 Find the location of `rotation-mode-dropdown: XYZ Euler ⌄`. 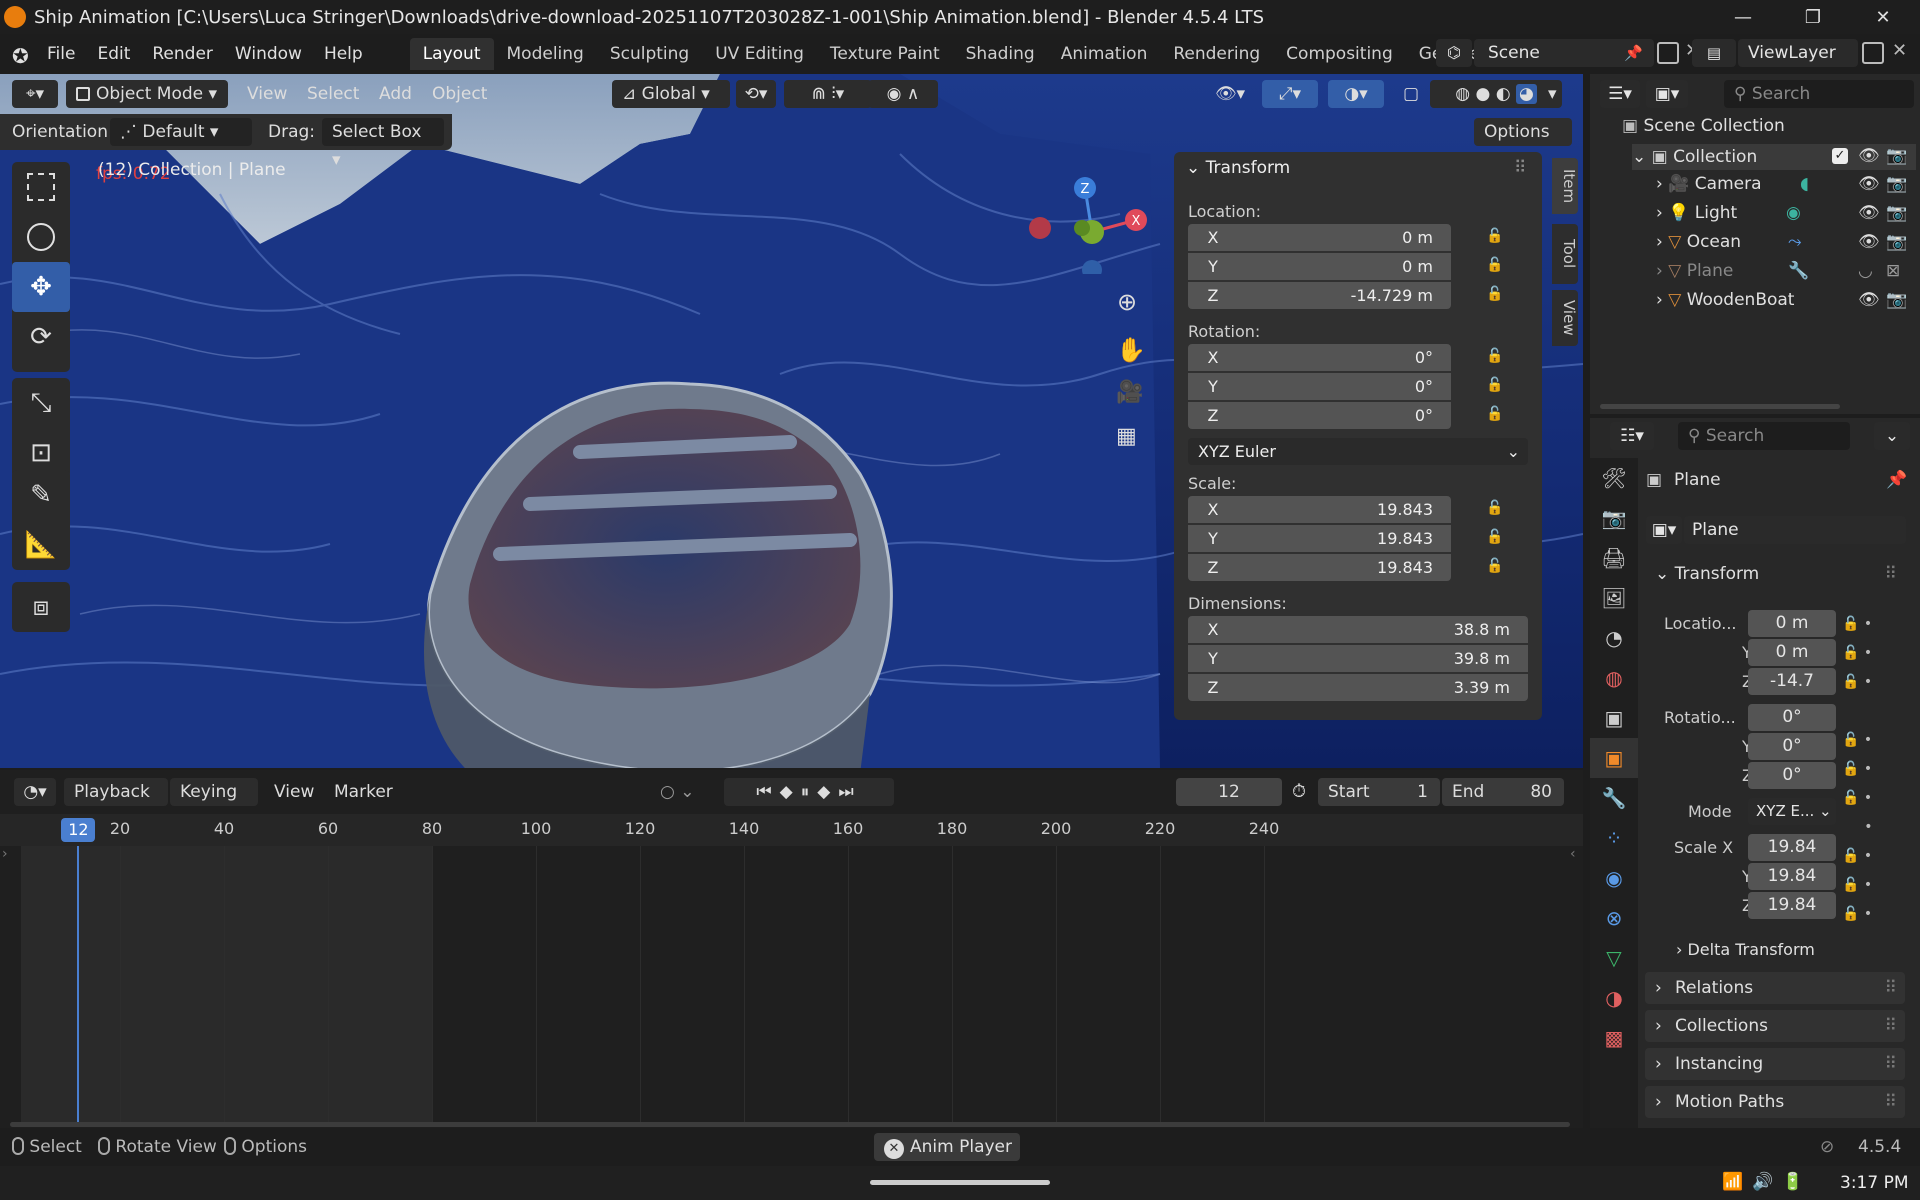

rotation-mode-dropdown: XYZ Euler ⌄ is located at coordinates (1358, 451).